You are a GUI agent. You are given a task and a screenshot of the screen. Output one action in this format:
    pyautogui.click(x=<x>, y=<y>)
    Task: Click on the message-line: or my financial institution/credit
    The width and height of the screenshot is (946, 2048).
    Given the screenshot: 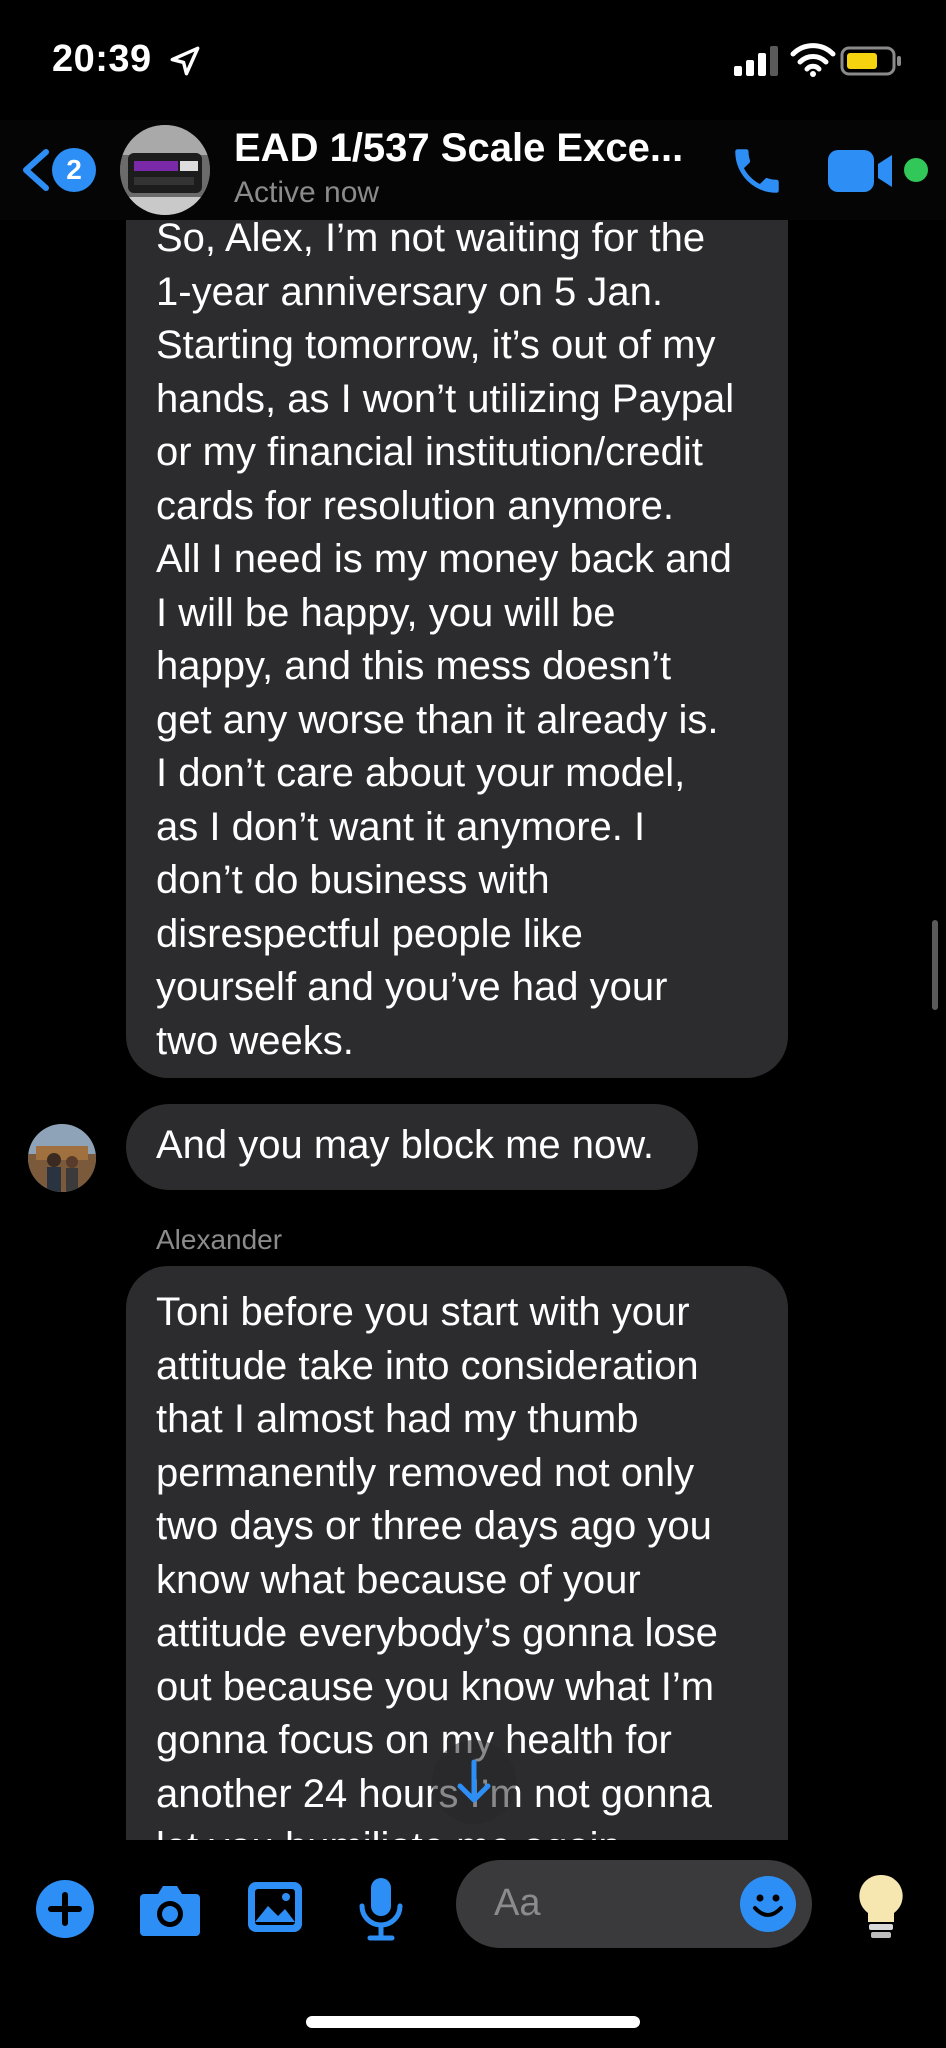 What is the action you would take?
    pyautogui.click(x=429, y=452)
    